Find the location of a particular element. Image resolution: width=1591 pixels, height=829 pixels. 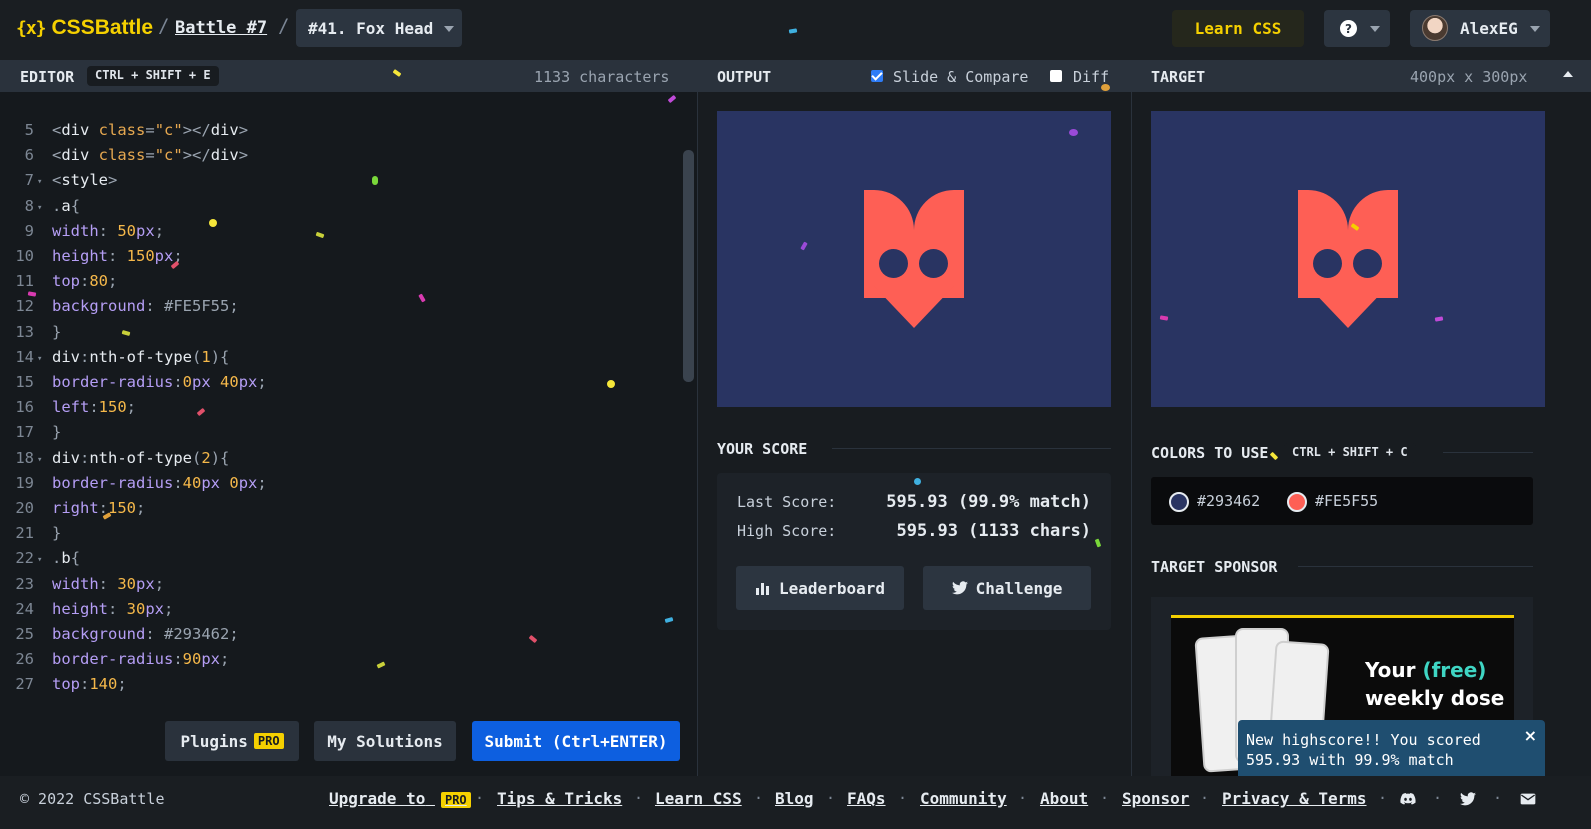

logo: {x} CSSBattle is located at coordinates (84, 28).